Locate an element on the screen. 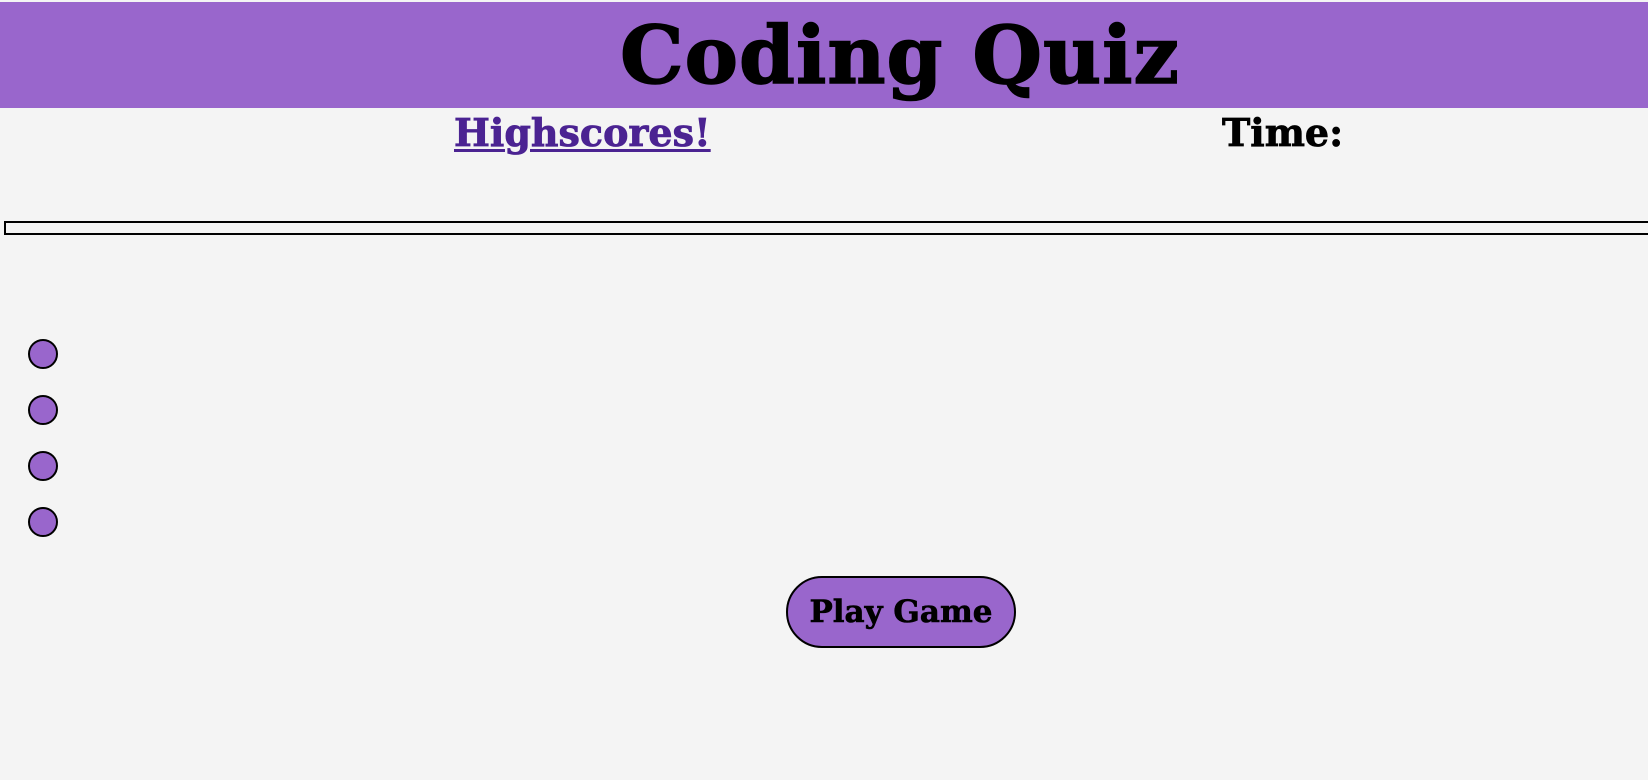  timer-display: Time: is located at coordinates (1283, 133).